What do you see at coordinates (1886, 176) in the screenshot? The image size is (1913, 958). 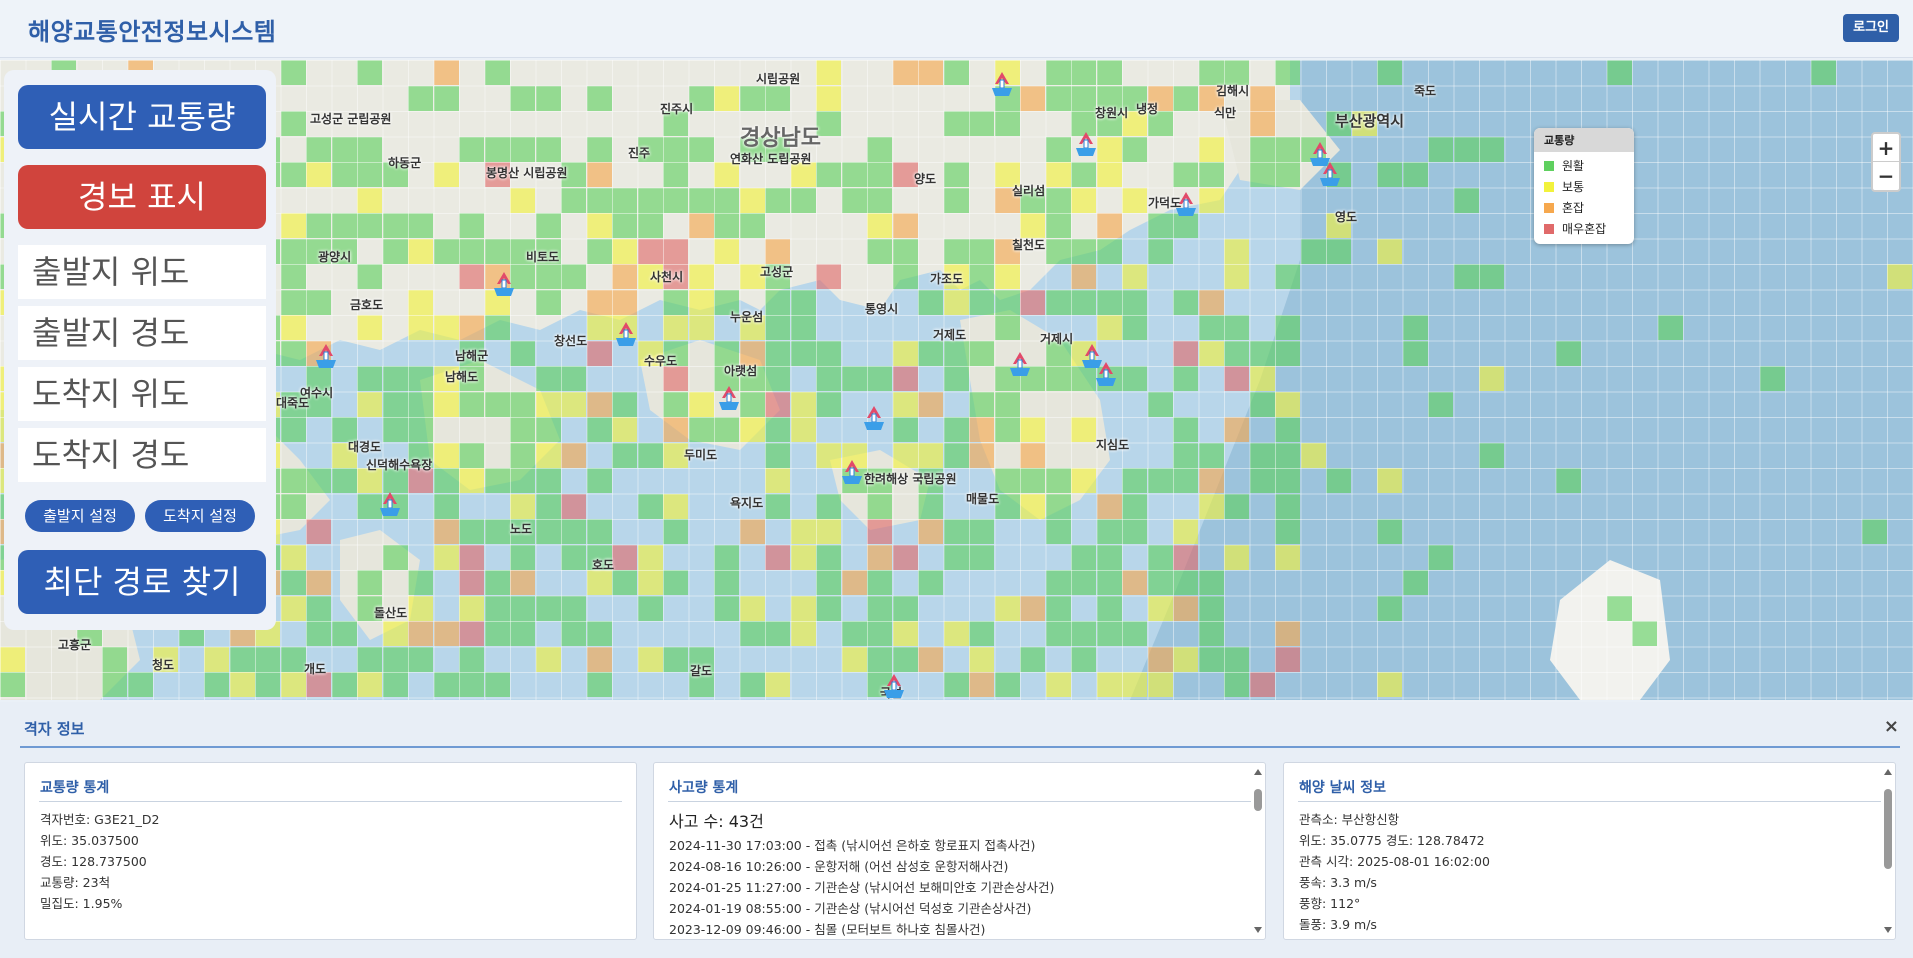 I see `zoom-out-button: −` at bounding box center [1886, 176].